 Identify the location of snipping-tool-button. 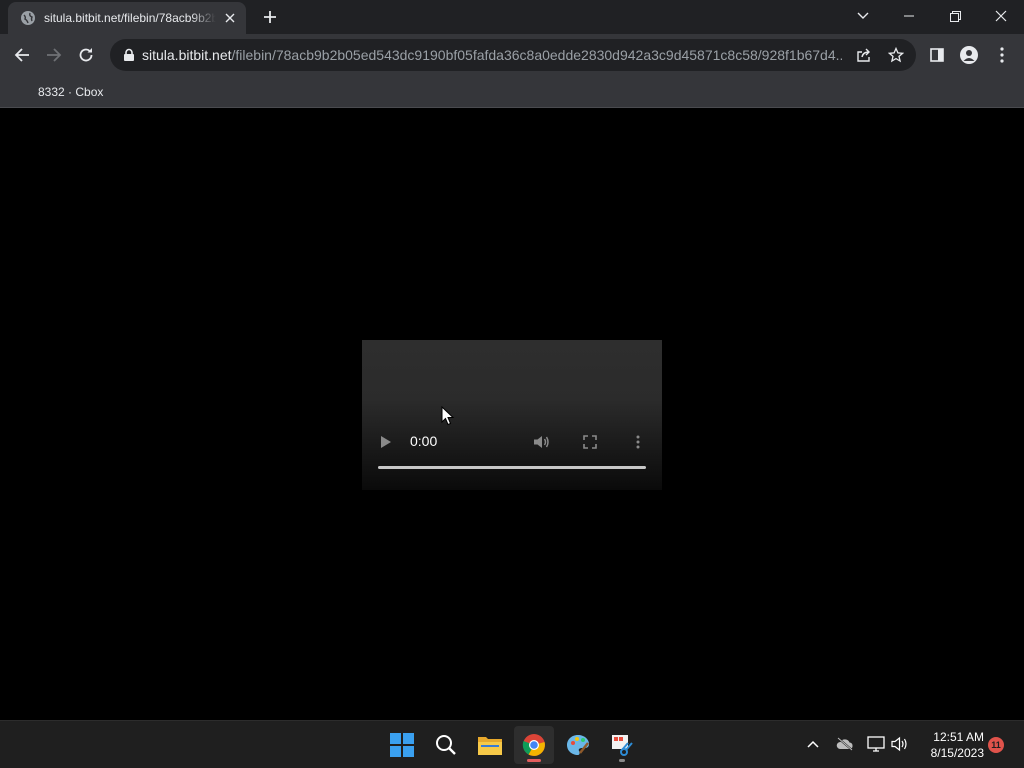
(622, 745).